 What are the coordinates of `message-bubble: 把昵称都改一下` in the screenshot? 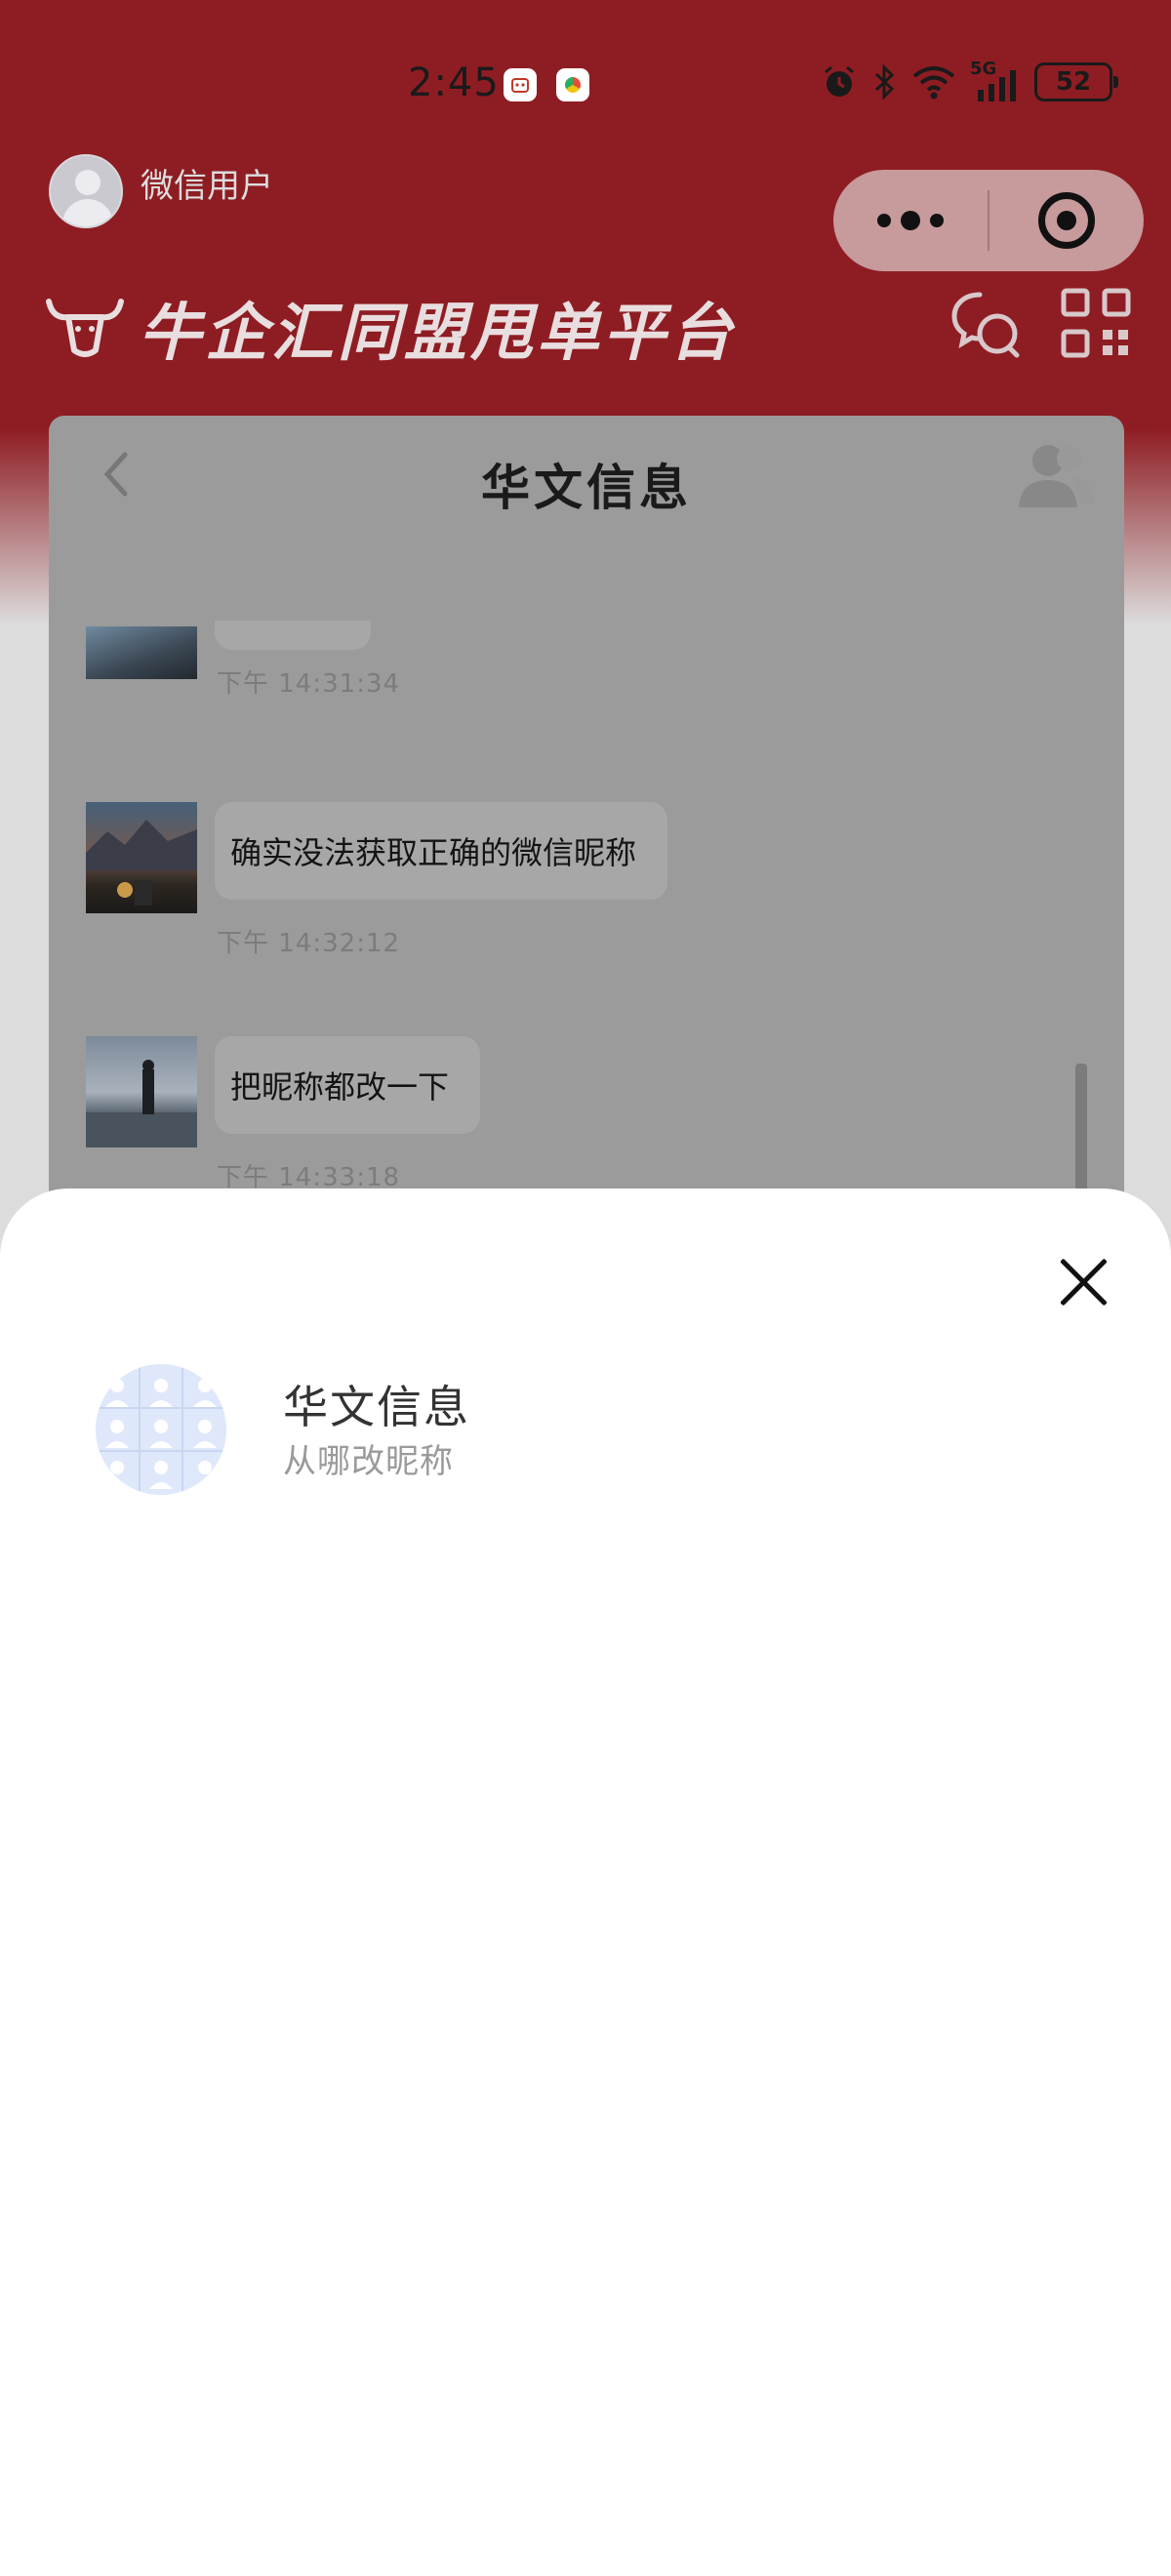 It's located at (348, 1085).